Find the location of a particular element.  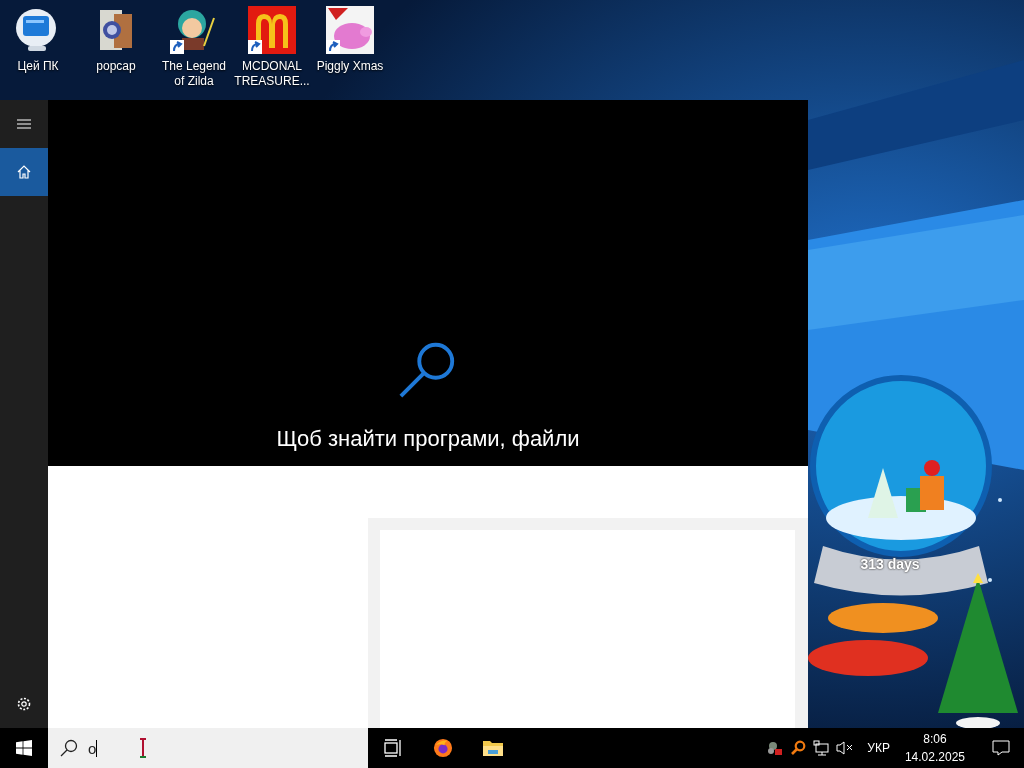

clock-time: 8:06 is located at coordinates (935, 739).